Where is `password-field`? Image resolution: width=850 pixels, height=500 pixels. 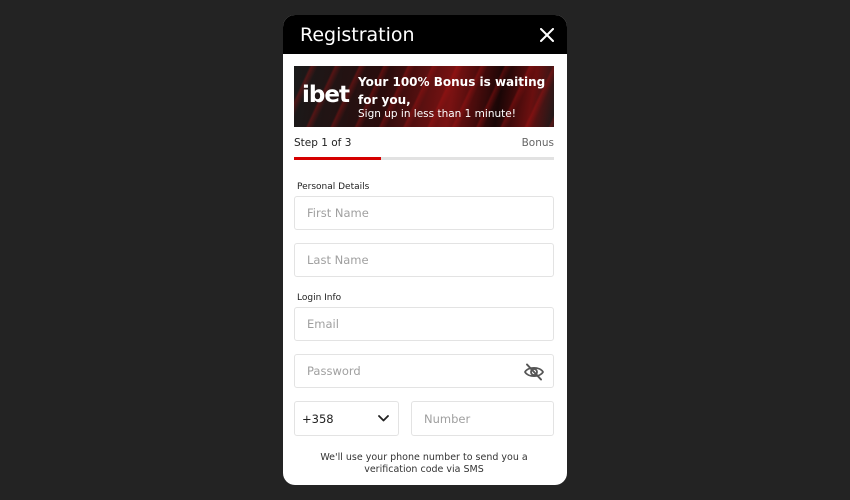 password-field is located at coordinates (424, 371).